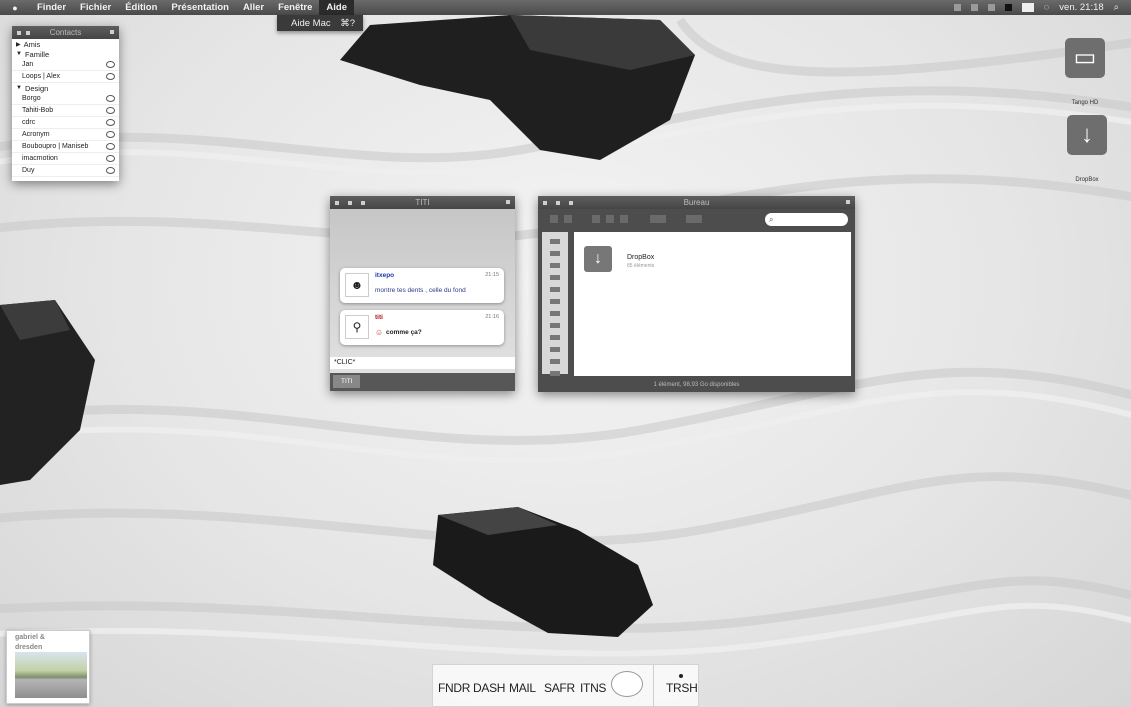 This screenshot has height=707, width=1131. I want to click on album-title-1: gabriel &, so click(30, 637).